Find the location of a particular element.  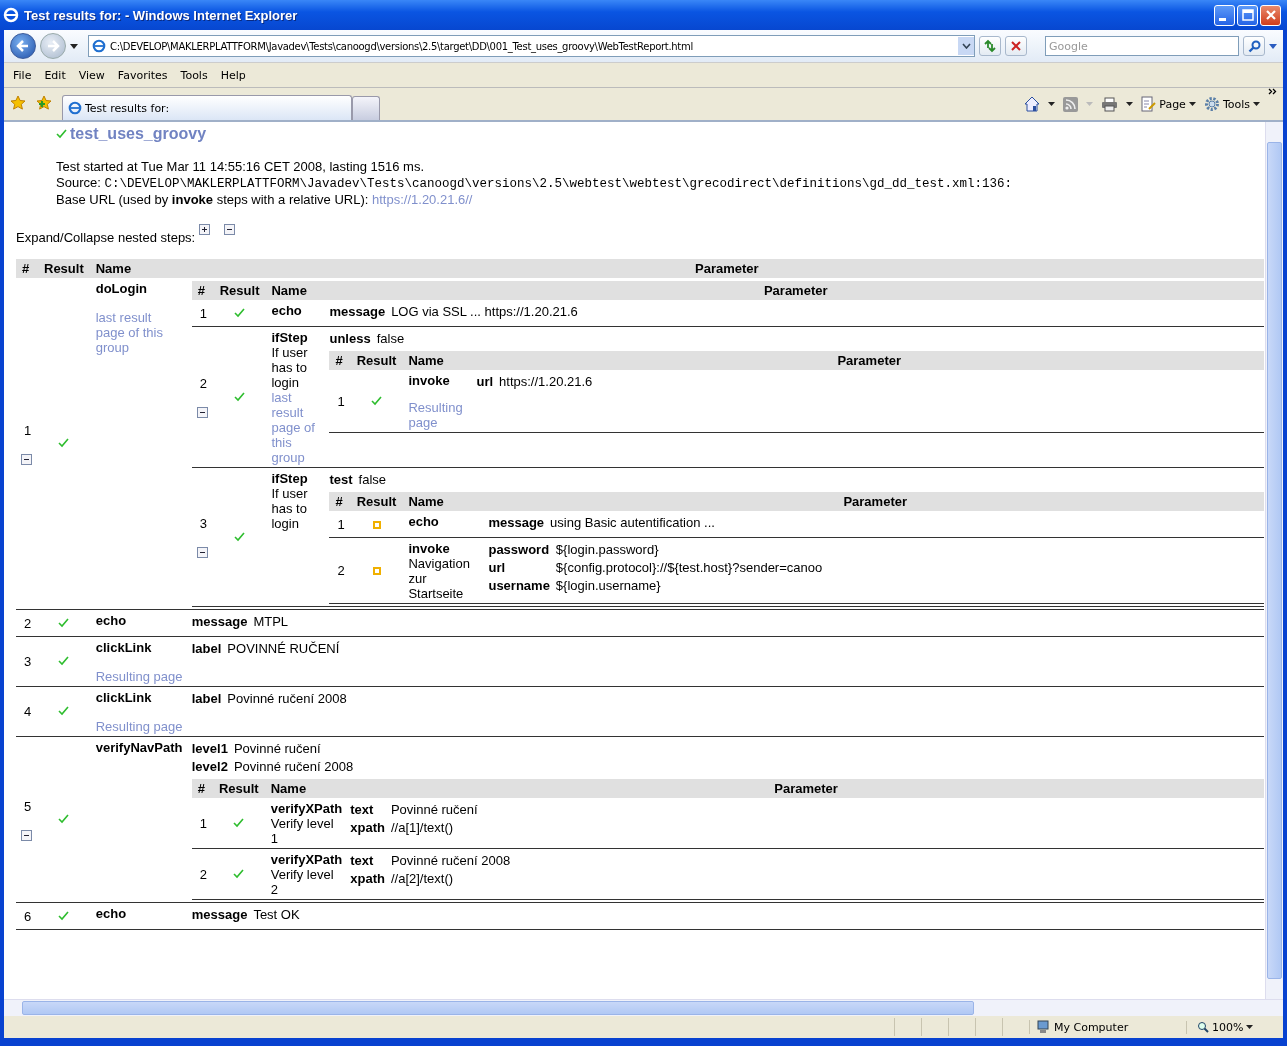

step-name: ifStep is located at coordinates (290, 478).